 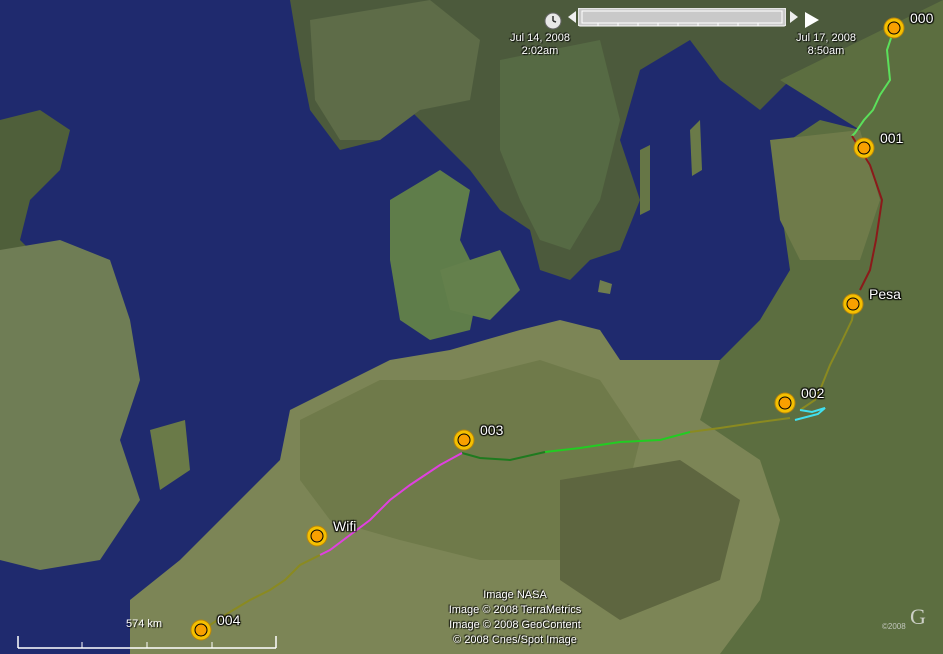 I want to click on time-slider, so click(x=682, y=18).